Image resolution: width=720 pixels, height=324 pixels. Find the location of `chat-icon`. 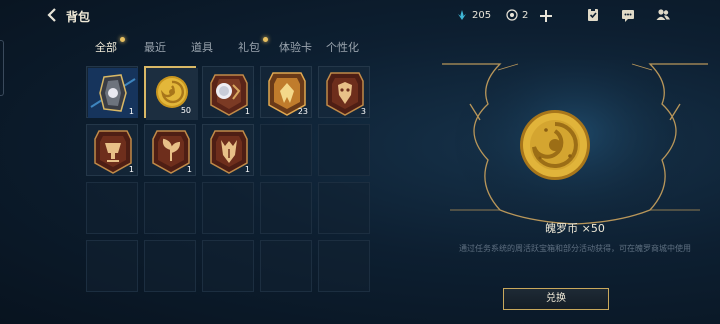

chat-icon is located at coordinates (628, 15).